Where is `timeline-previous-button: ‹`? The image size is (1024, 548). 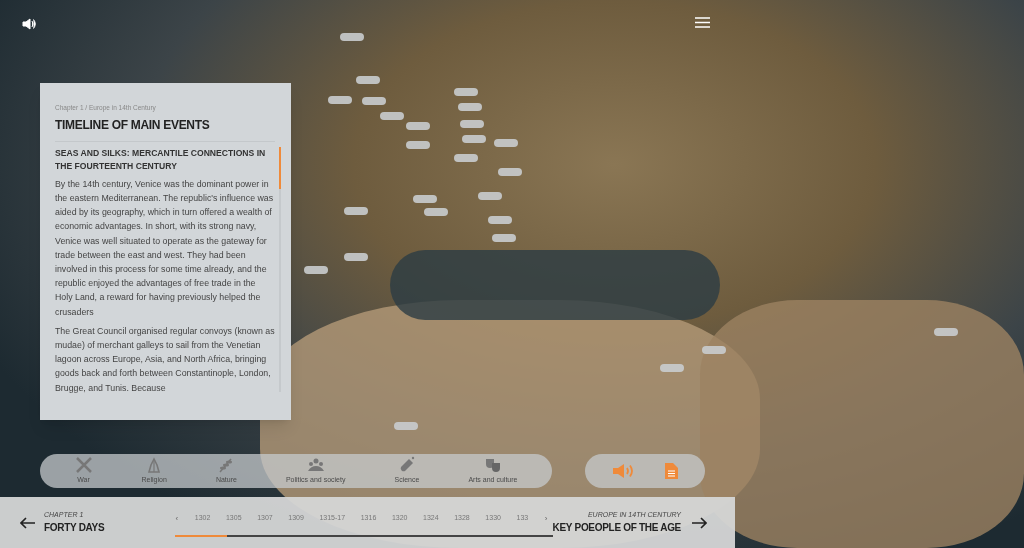 timeline-previous-button: ‹ is located at coordinates (177, 518).